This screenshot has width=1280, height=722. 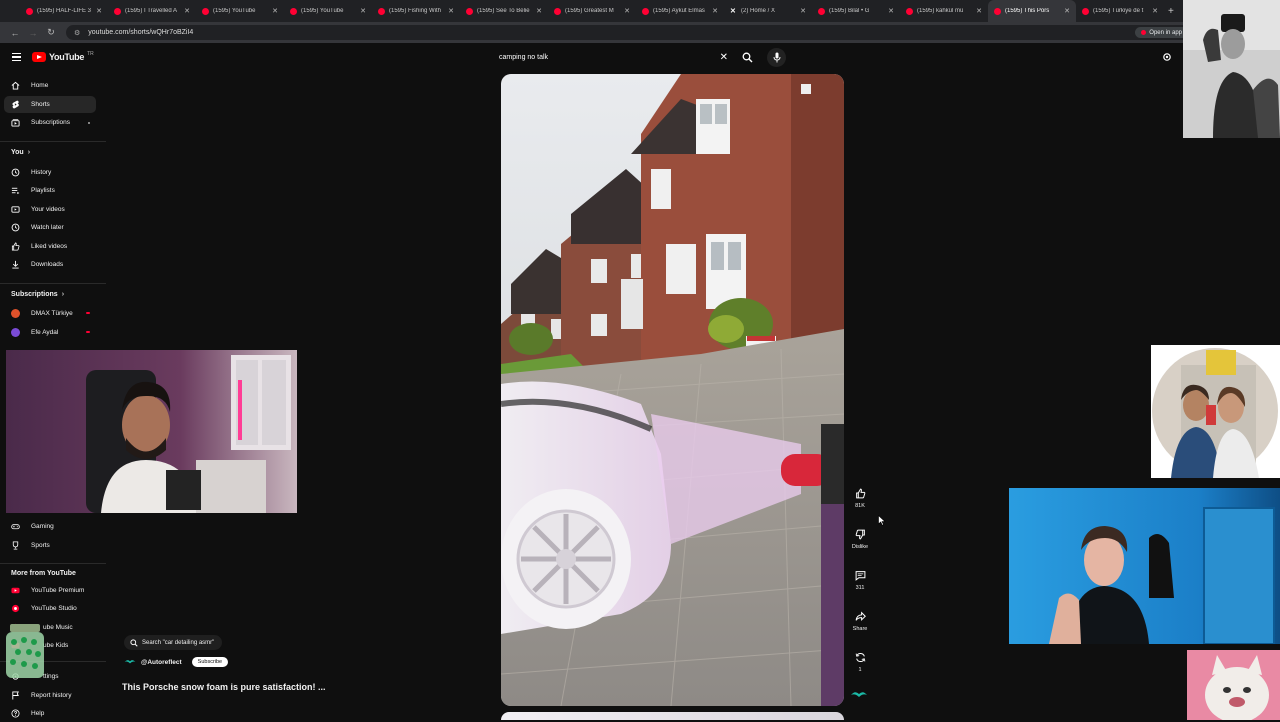 What do you see at coordinates (210, 662) in the screenshot?
I see `subscribe-button: Subscribe` at bounding box center [210, 662].